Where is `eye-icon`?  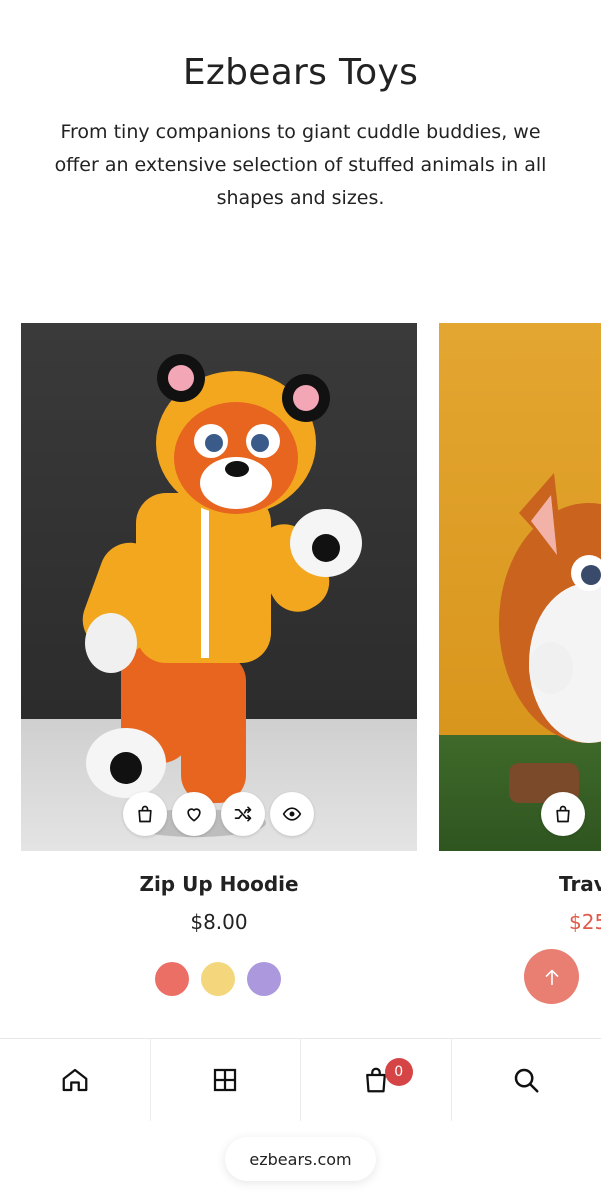 eye-icon is located at coordinates (292, 814).